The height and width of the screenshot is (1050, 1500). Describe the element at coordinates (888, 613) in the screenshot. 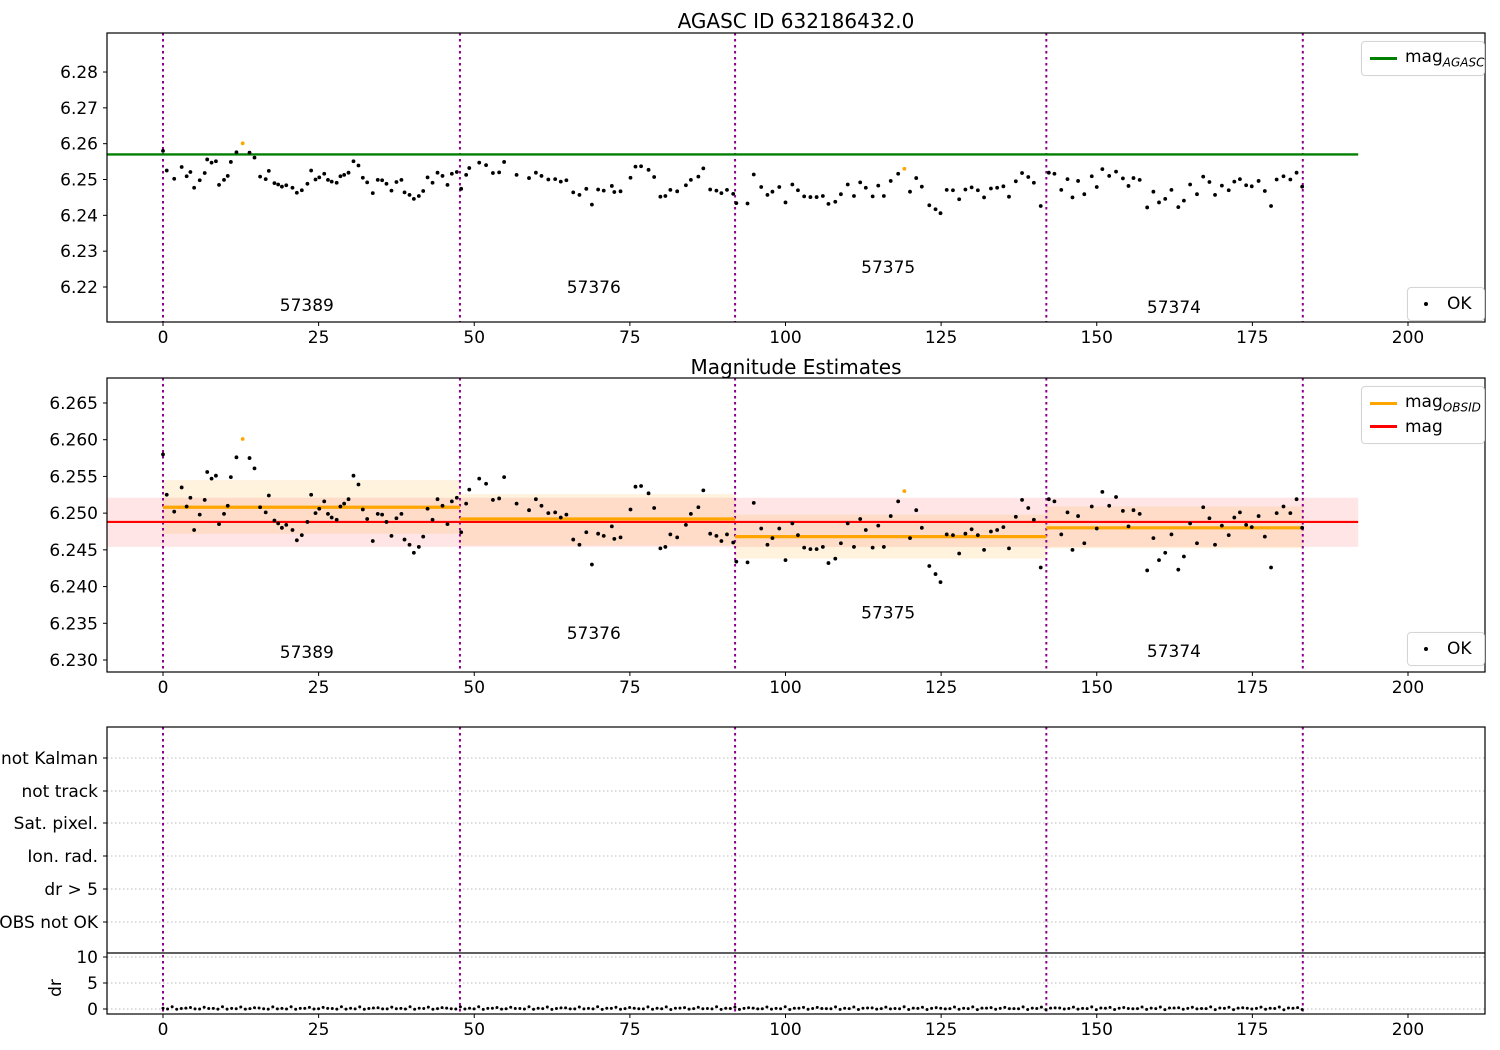

I see `obsid-label: 57375` at that location.